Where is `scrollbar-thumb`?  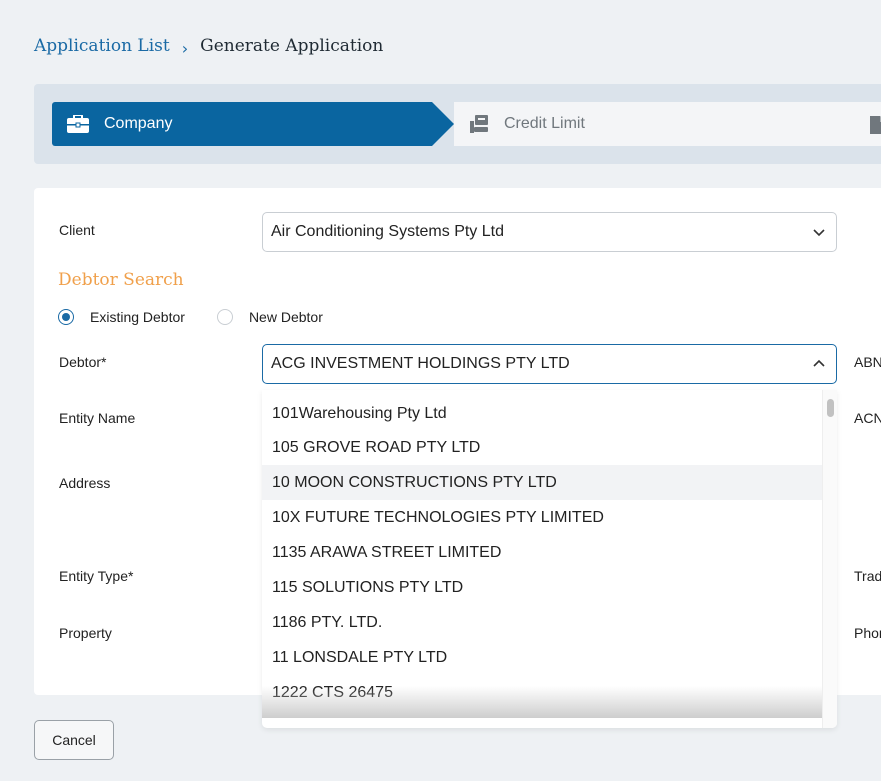
scrollbar-thumb is located at coordinates (830, 408).